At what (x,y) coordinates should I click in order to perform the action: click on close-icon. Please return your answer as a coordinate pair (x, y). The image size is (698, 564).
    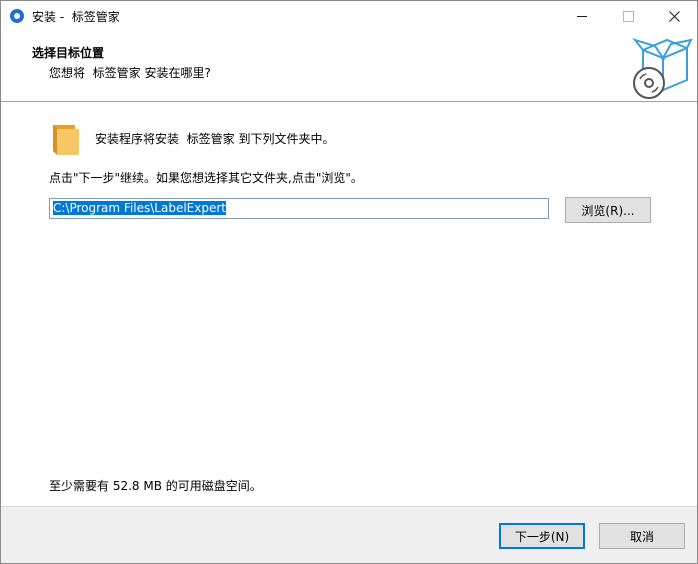
    Looking at the image, I should click on (674, 16).